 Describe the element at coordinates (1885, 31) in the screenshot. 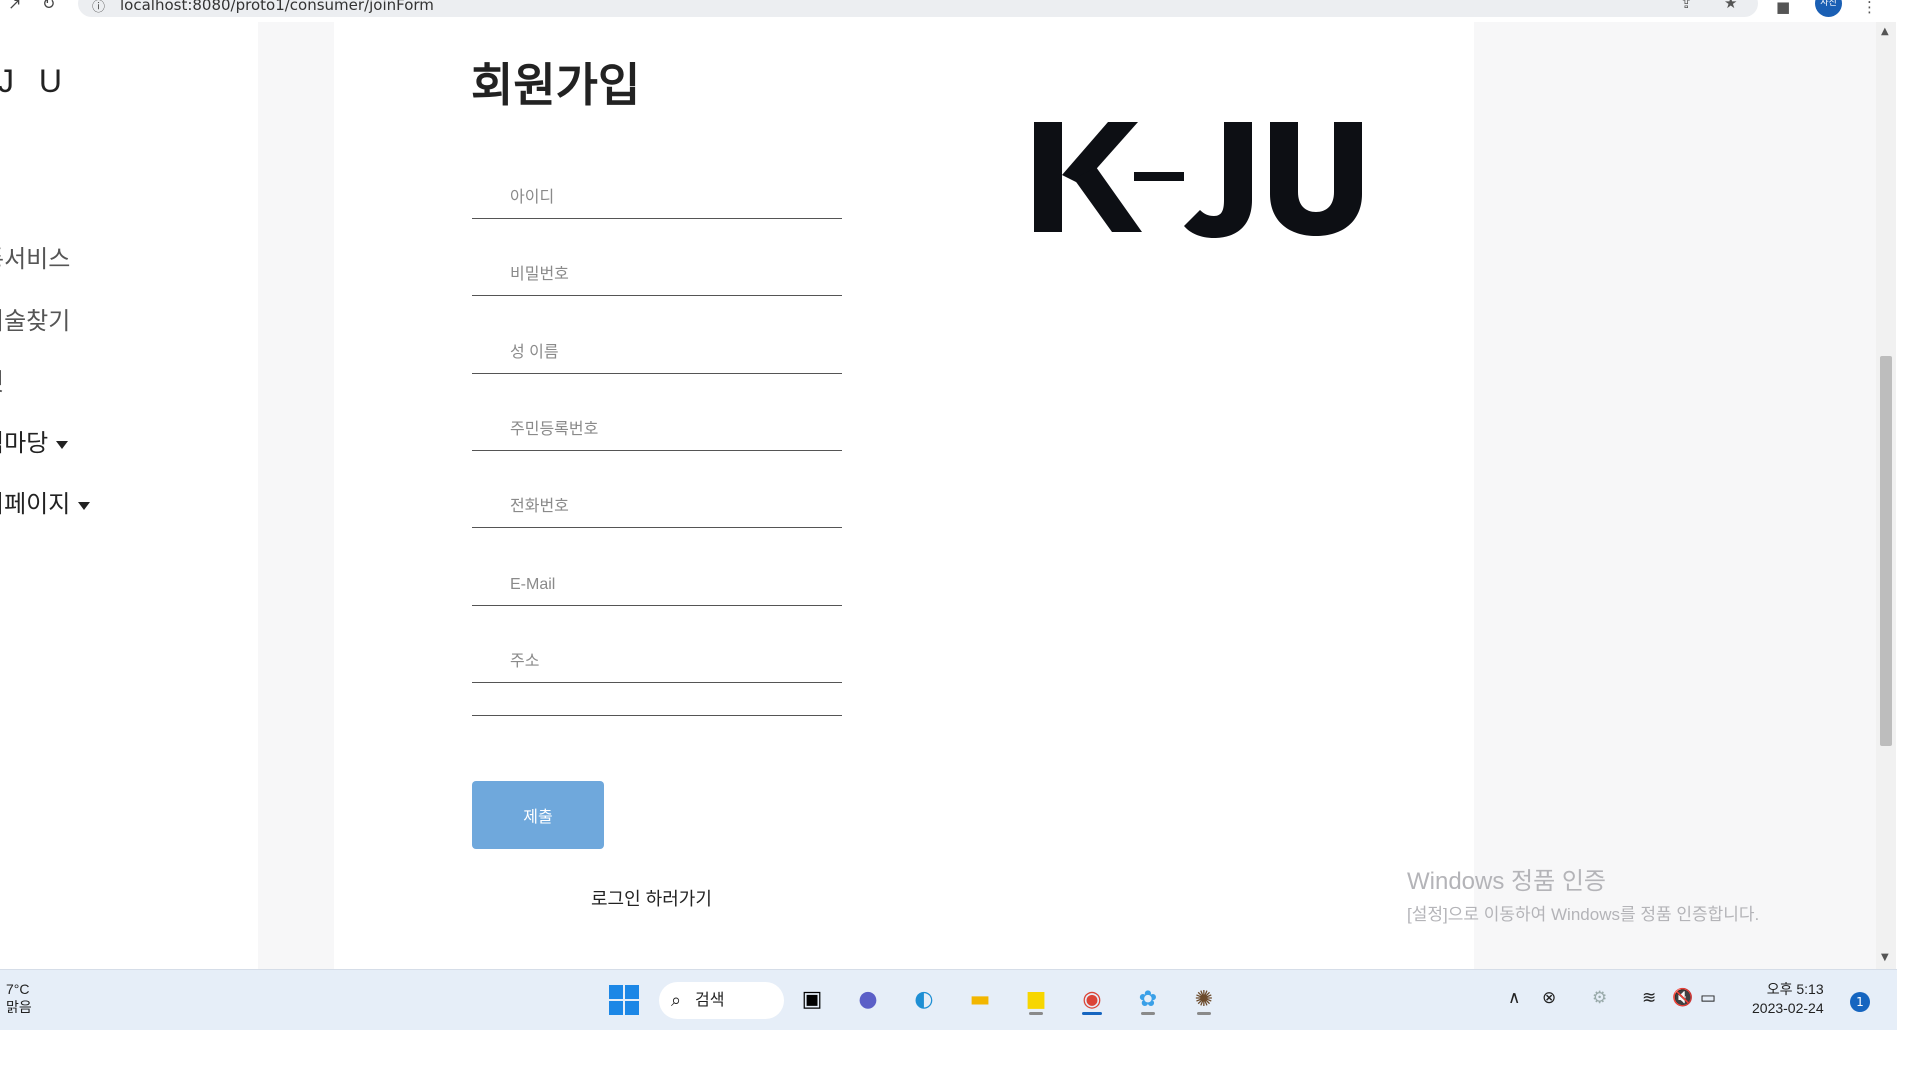

I see `scroll-up-icon: ▲` at that location.